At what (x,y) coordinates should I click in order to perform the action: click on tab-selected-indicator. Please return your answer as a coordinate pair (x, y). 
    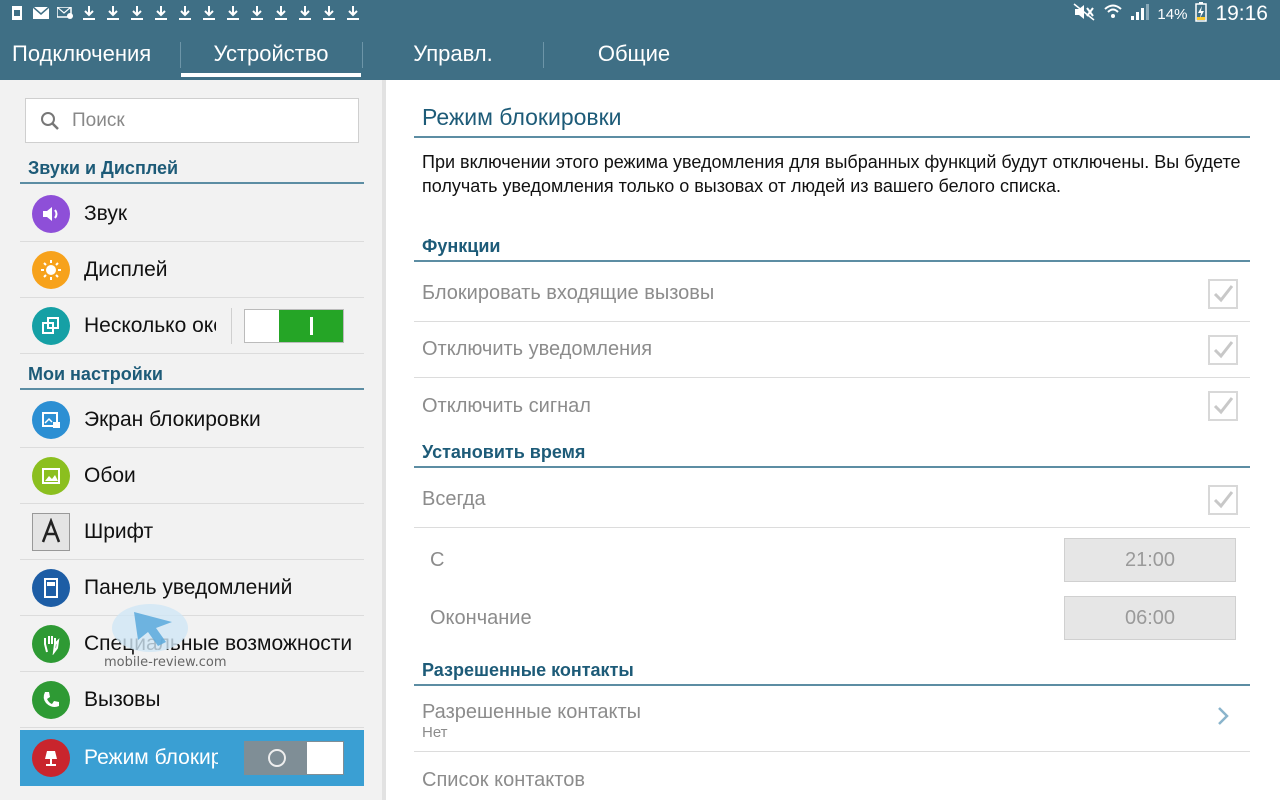
    Looking at the image, I should click on (271, 75).